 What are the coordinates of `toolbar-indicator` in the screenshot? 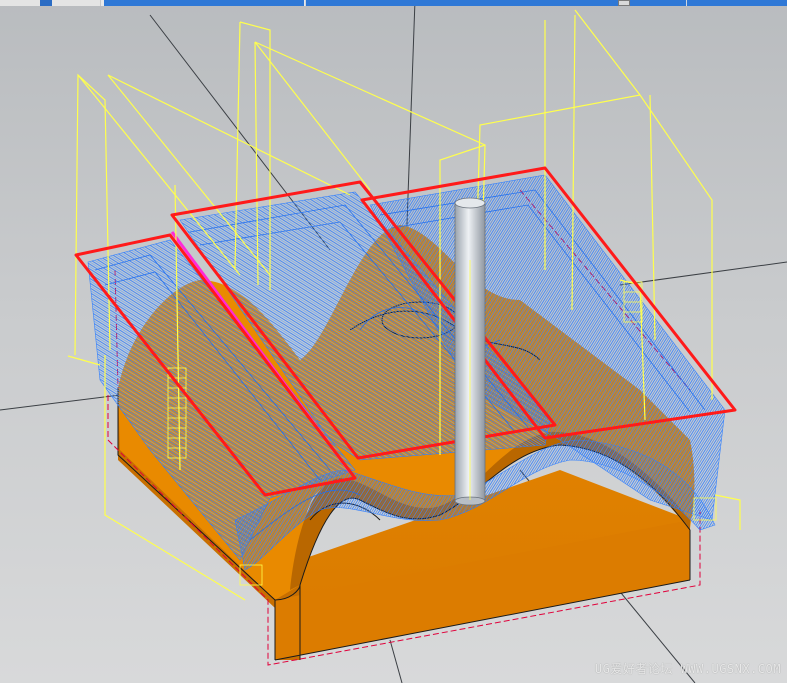 It's located at (46, 3).